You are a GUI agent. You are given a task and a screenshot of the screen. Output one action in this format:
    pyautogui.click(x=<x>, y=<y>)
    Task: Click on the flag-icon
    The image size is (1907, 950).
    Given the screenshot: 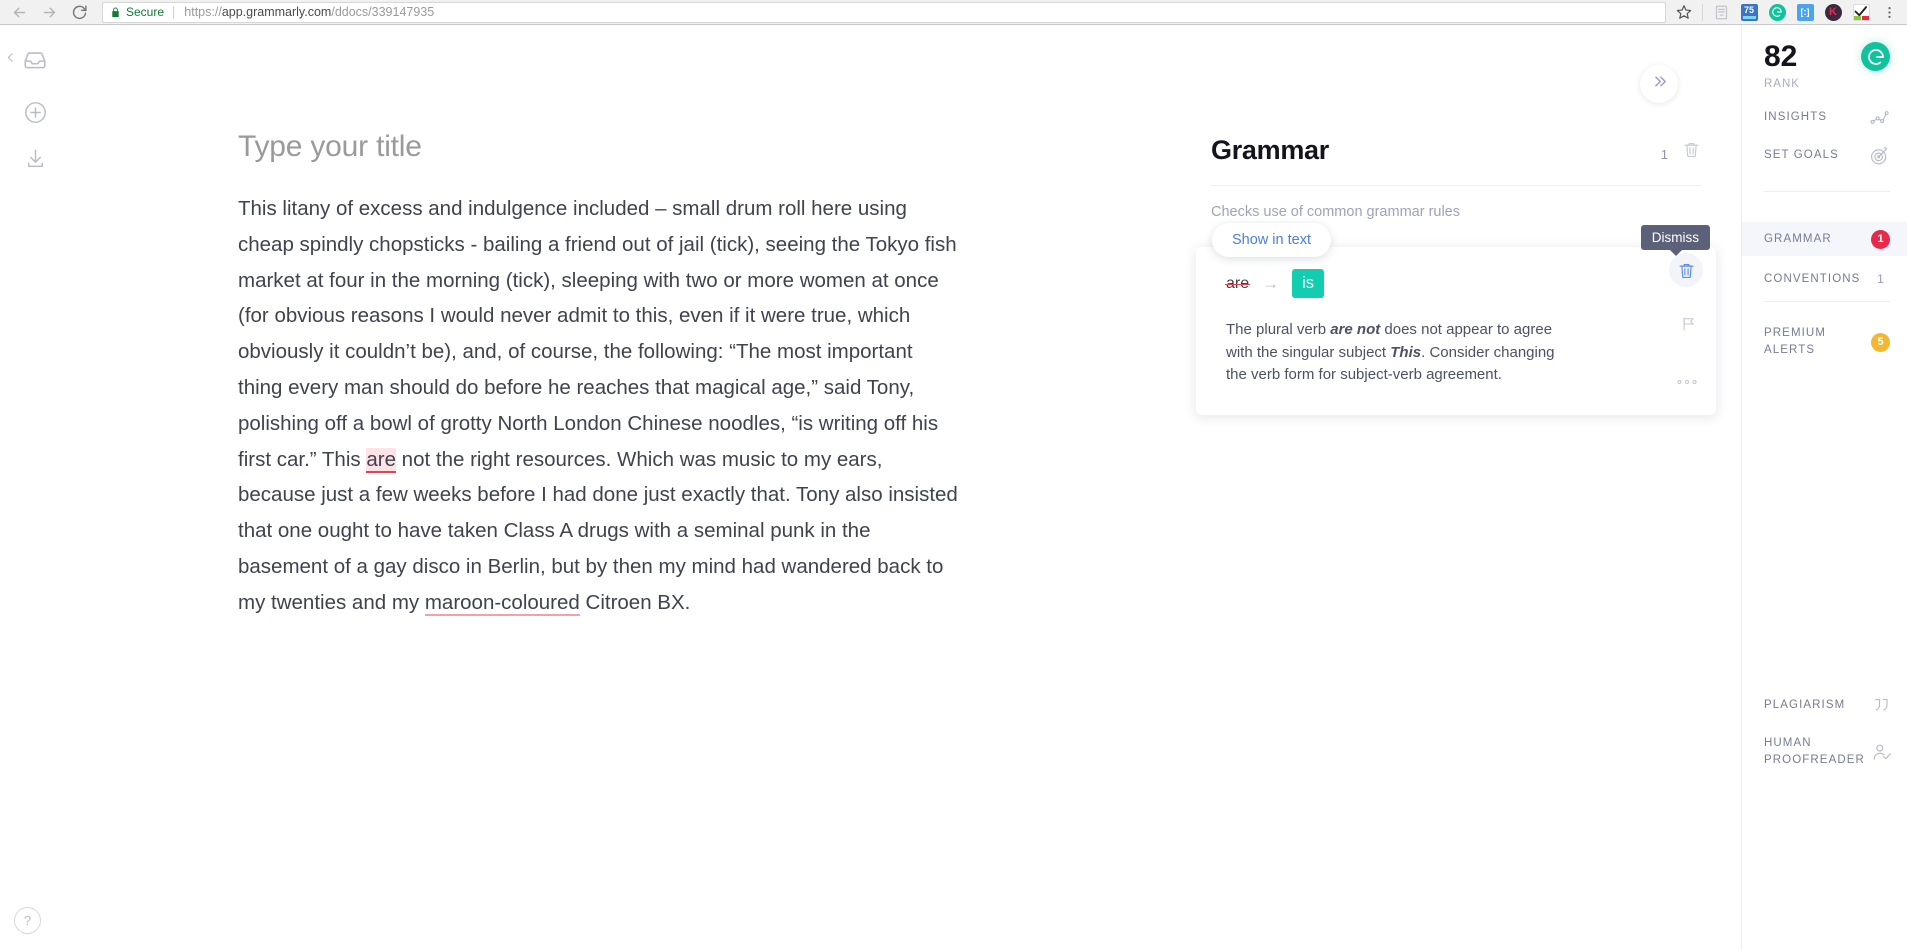 What is the action you would take?
    pyautogui.click(x=1689, y=324)
    